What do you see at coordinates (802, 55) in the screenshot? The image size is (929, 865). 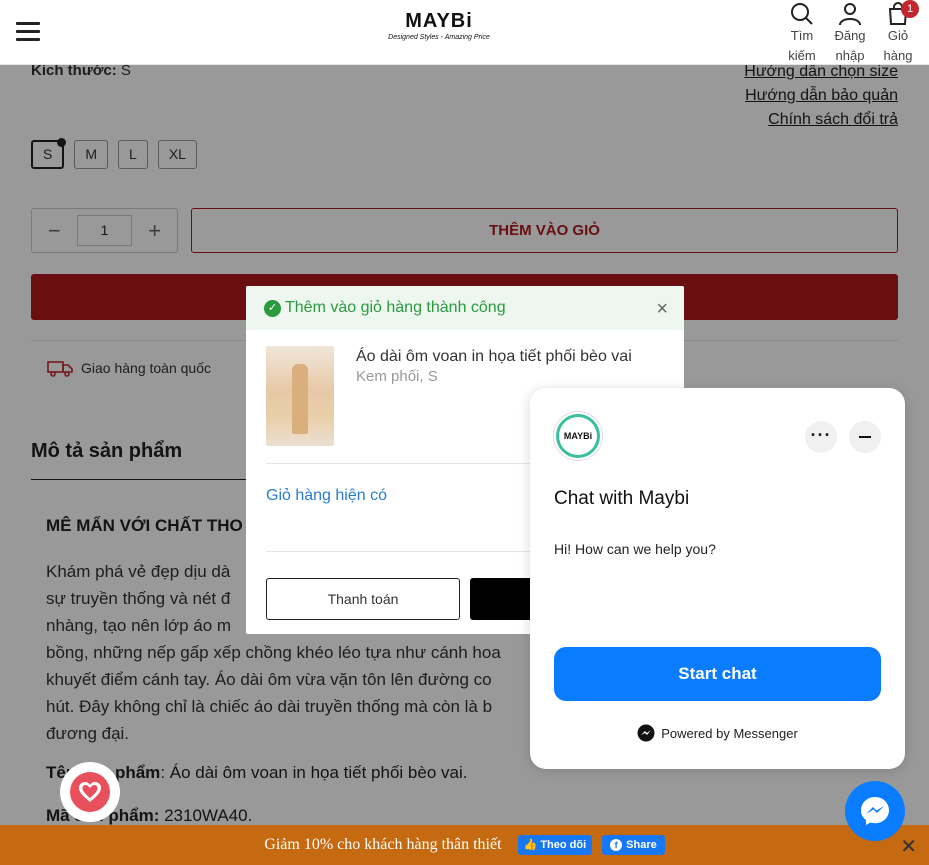 I see `search-label-line2: kiếm` at bounding box center [802, 55].